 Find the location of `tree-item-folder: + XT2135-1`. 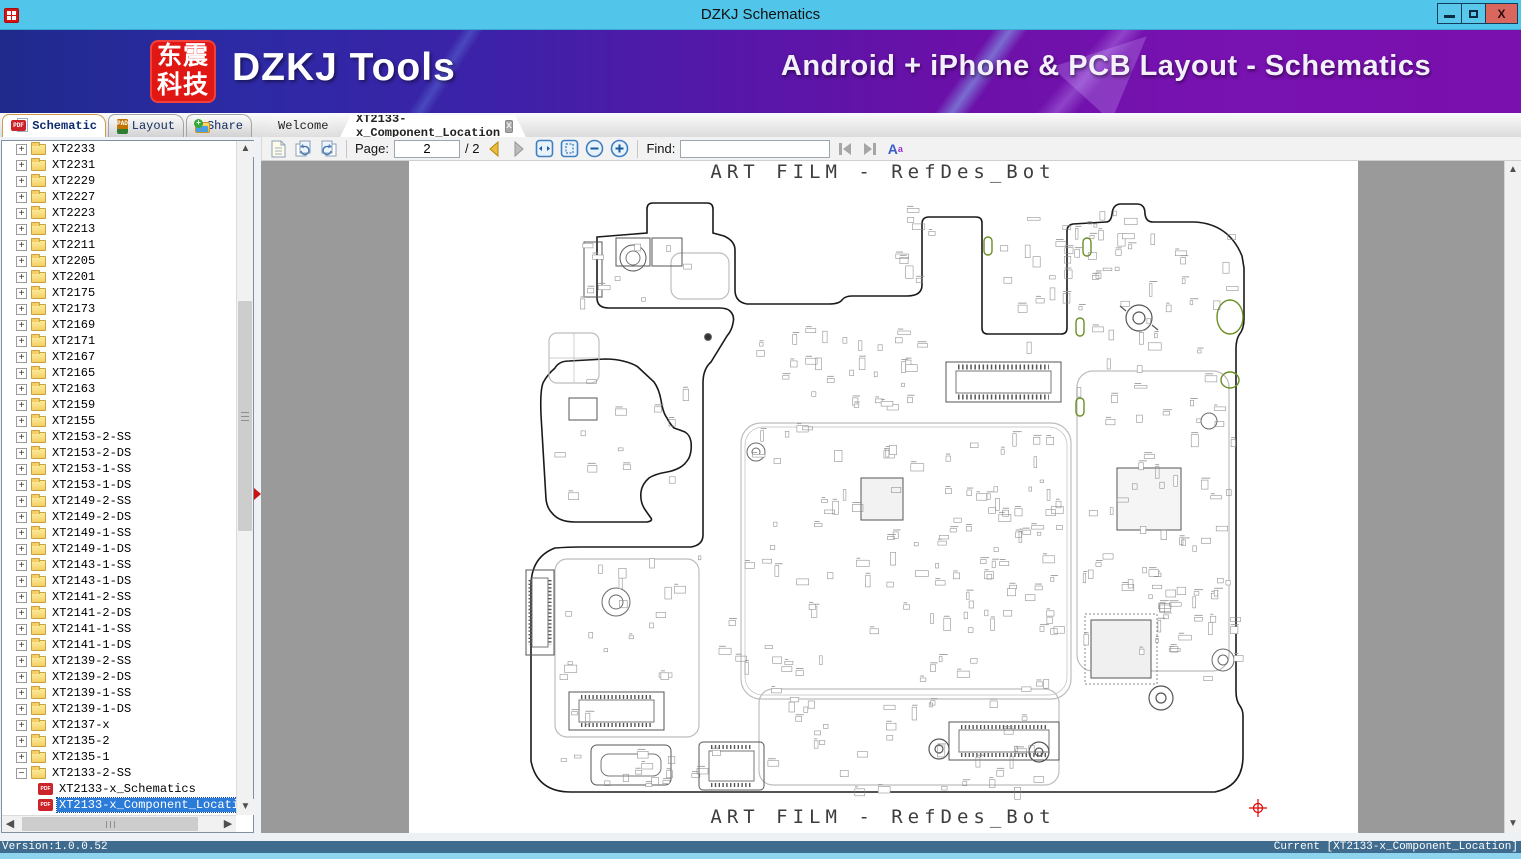

tree-item-folder: + XT2135-1 is located at coordinates (119, 757).